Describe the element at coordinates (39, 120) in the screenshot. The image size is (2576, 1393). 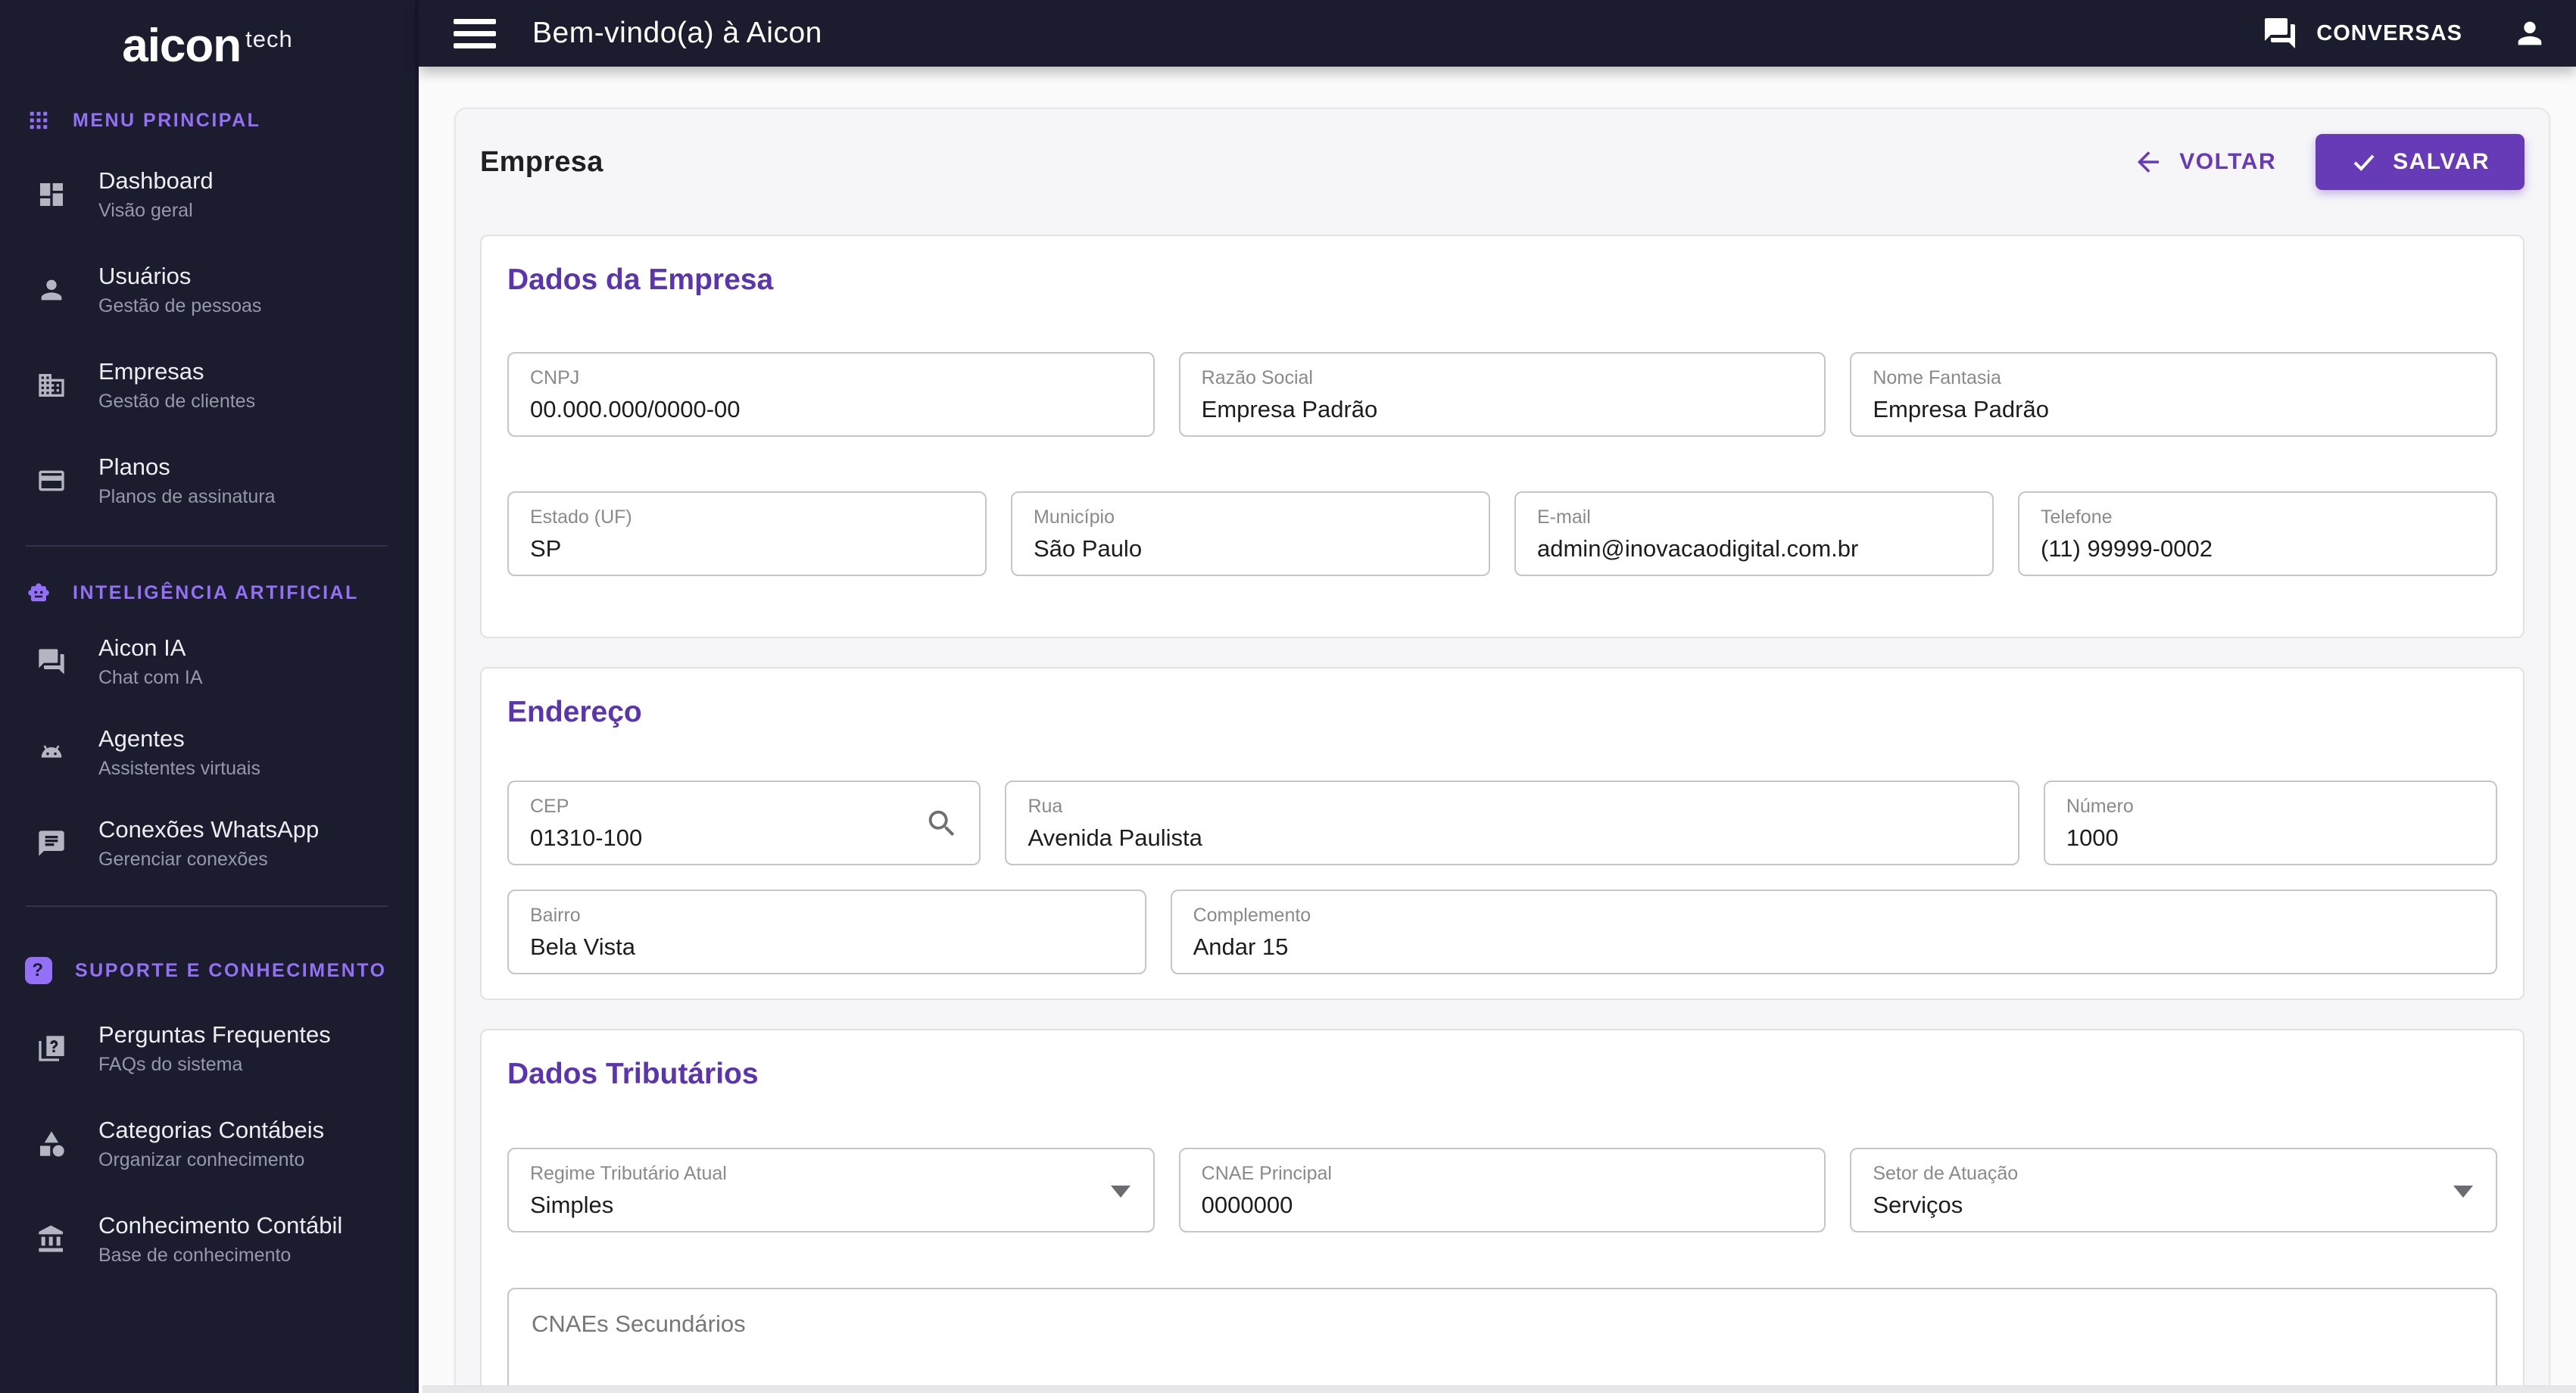
I see `grid-icon` at that location.